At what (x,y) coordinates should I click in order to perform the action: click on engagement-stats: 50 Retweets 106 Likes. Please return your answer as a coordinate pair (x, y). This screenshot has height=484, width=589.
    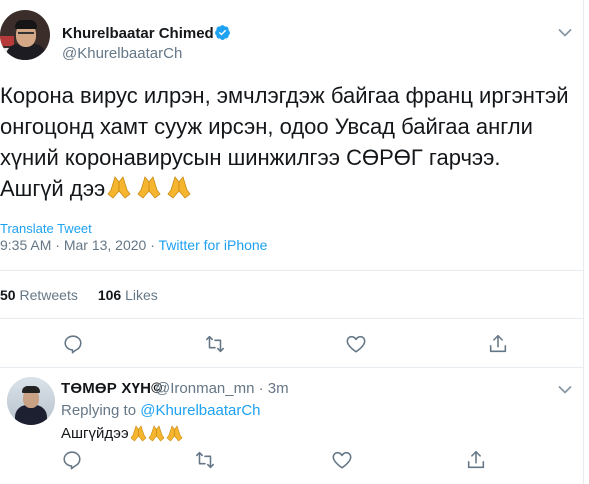
    Looking at the image, I should click on (79, 295).